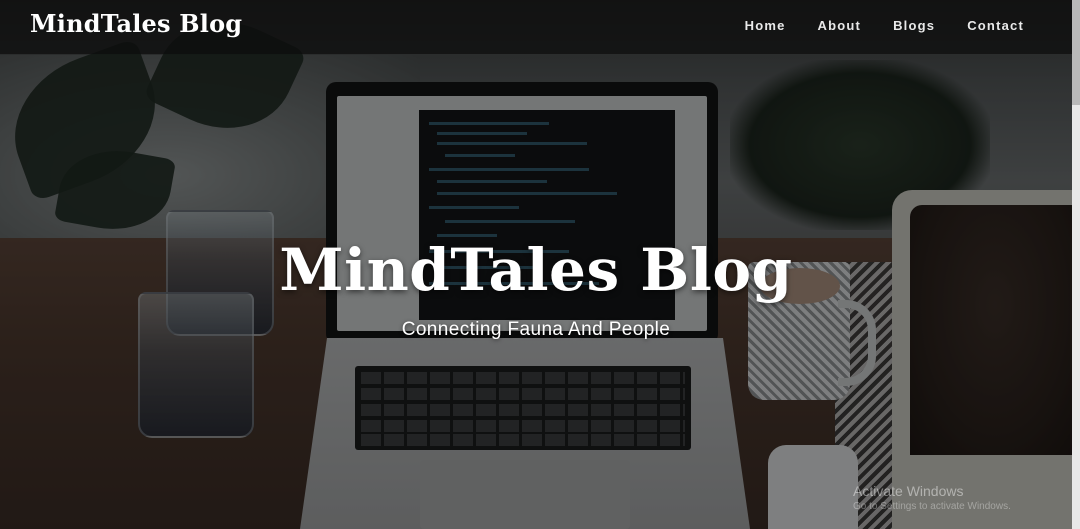  Describe the element at coordinates (908, 491) in the screenshot. I see `windows-activation-watermark: Activate Windows` at that location.